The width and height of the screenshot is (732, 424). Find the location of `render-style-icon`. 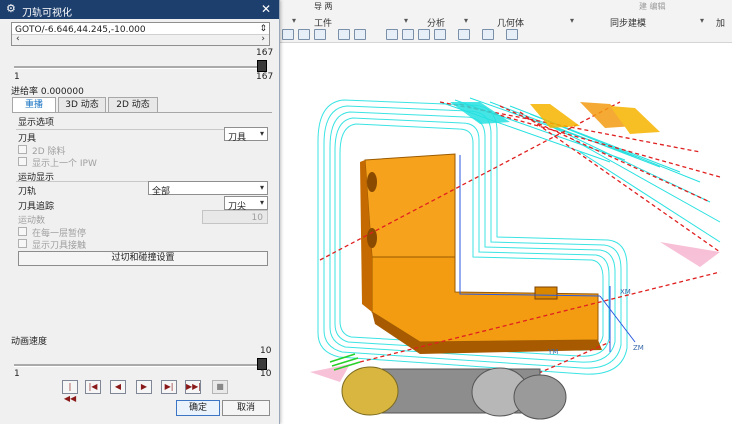

render-style-icon is located at coordinates (464, 34).